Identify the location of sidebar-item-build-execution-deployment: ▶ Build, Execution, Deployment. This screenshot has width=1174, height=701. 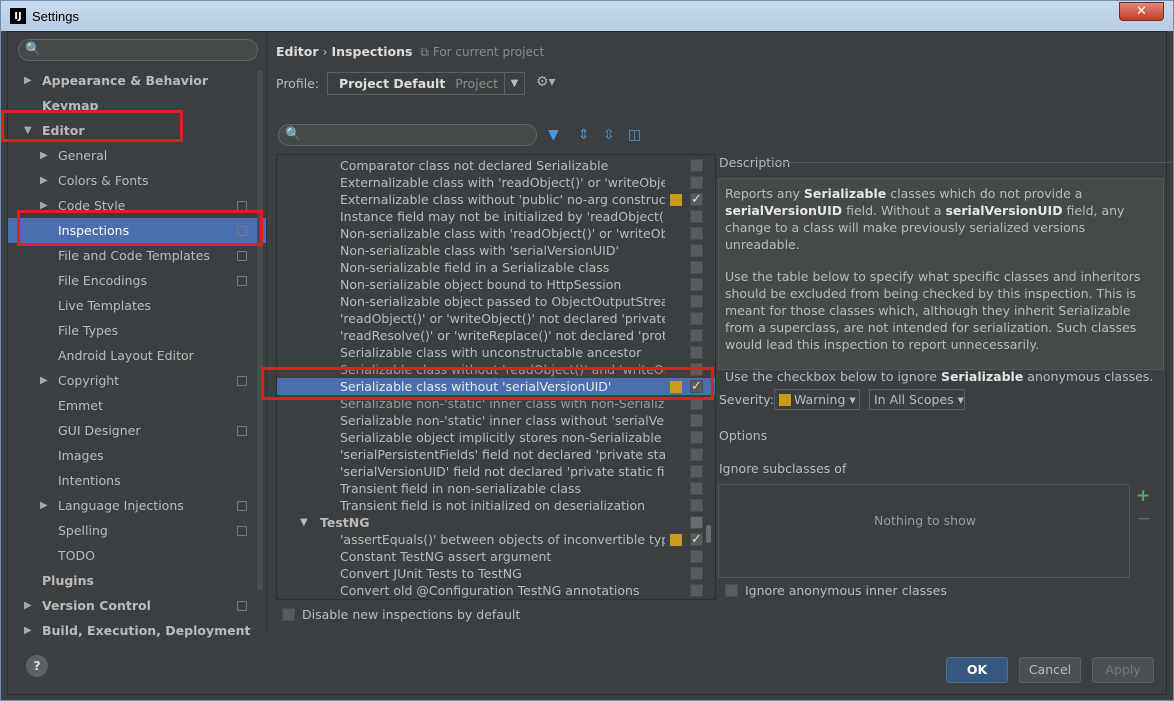
(137, 630).